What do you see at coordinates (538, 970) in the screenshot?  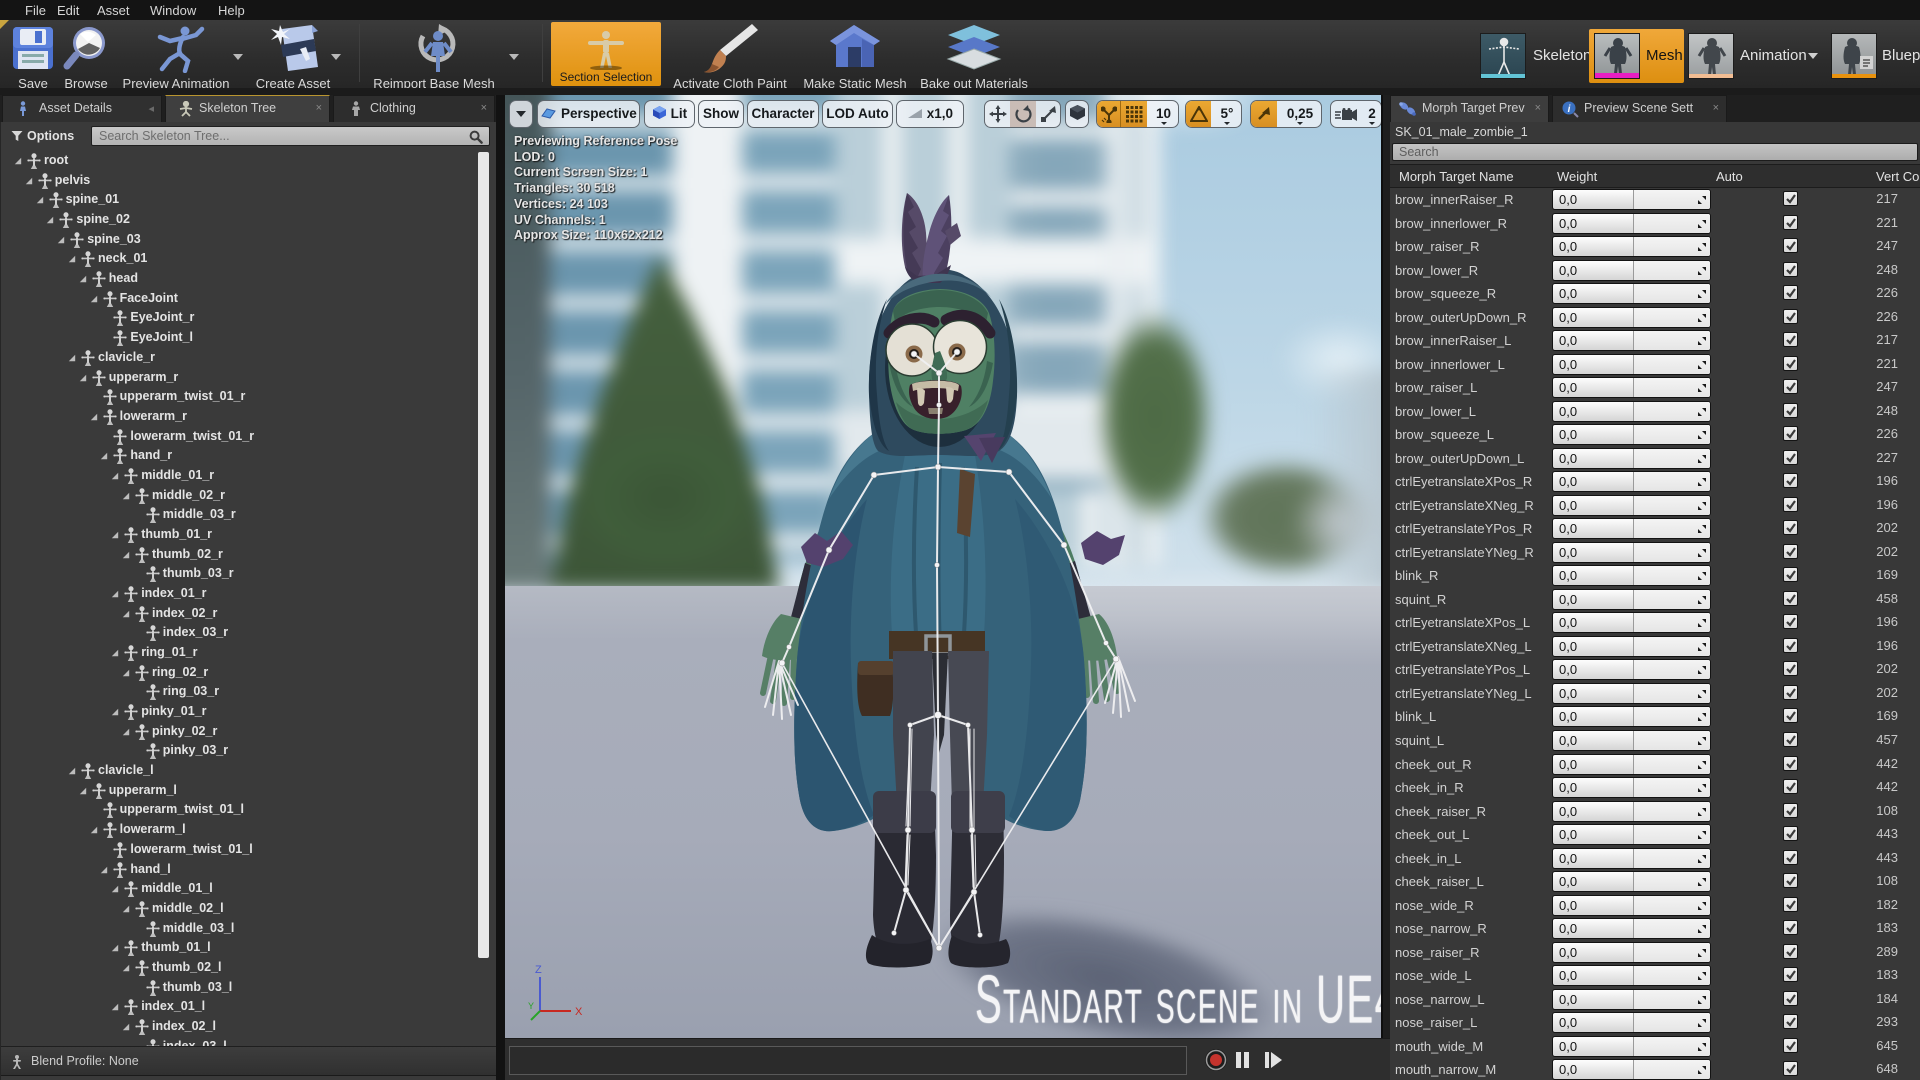 I see `svg-text: Z` at bounding box center [538, 970].